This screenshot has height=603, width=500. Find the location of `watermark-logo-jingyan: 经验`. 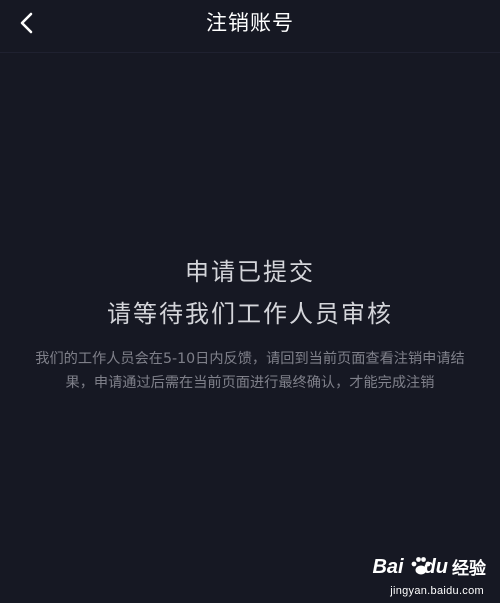

watermark-logo-jingyan: 经验 is located at coordinates (469, 568).